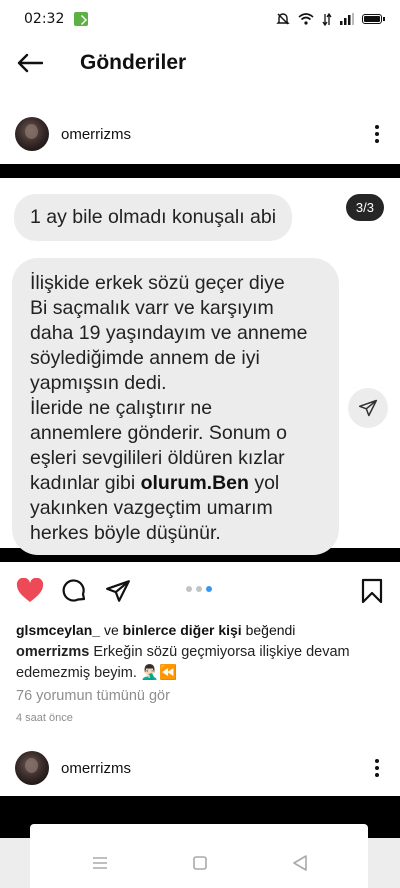  I want to click on back-triangle-icon, so click(300, 863).